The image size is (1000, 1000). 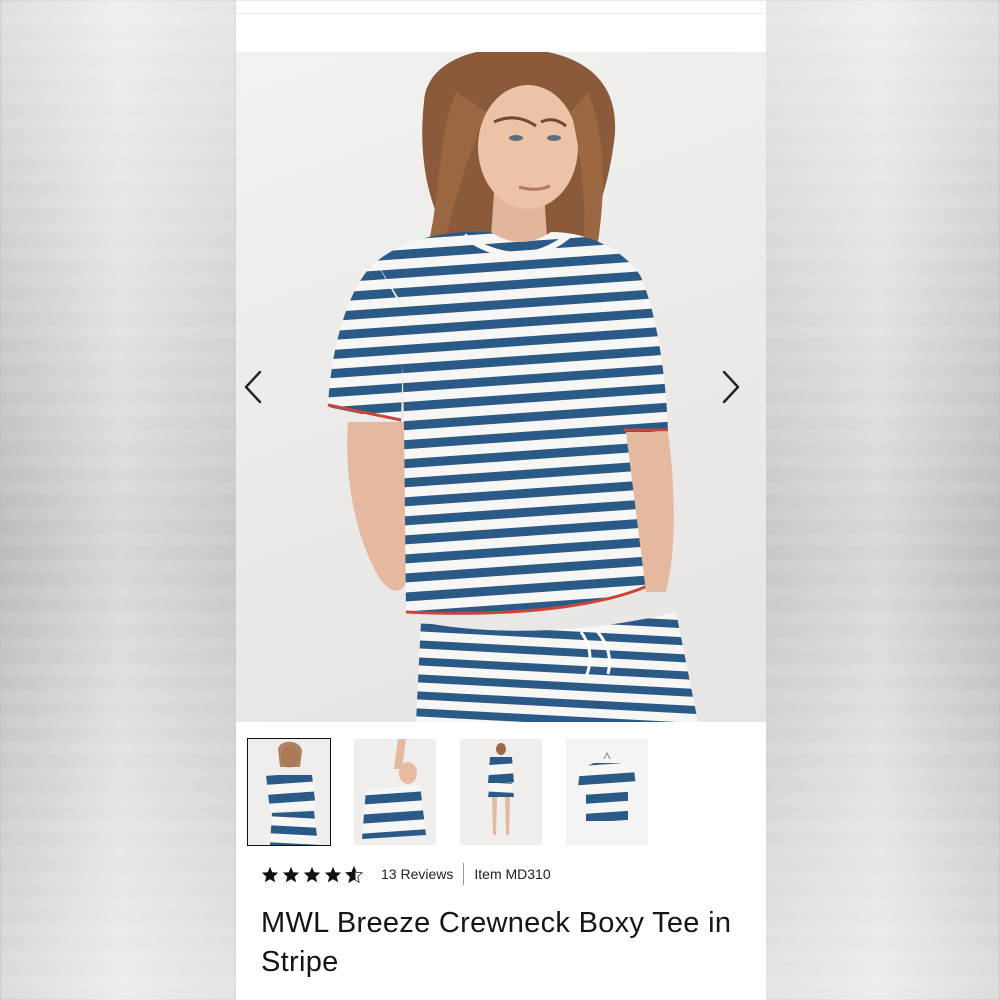 I want to click on top-divider, so click(x=501, y=13).